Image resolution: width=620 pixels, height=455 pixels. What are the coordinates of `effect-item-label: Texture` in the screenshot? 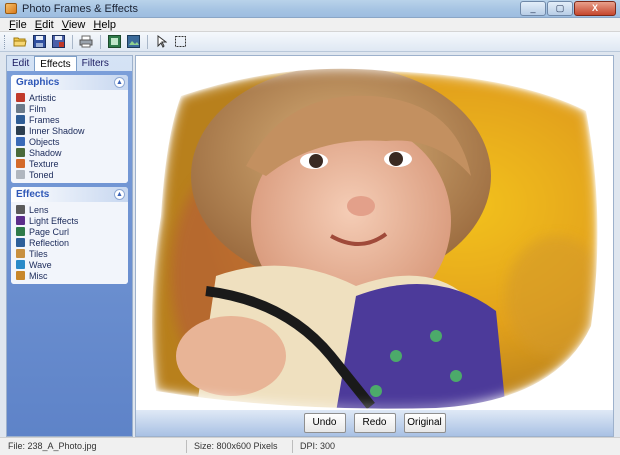 It's located at (44, 163).